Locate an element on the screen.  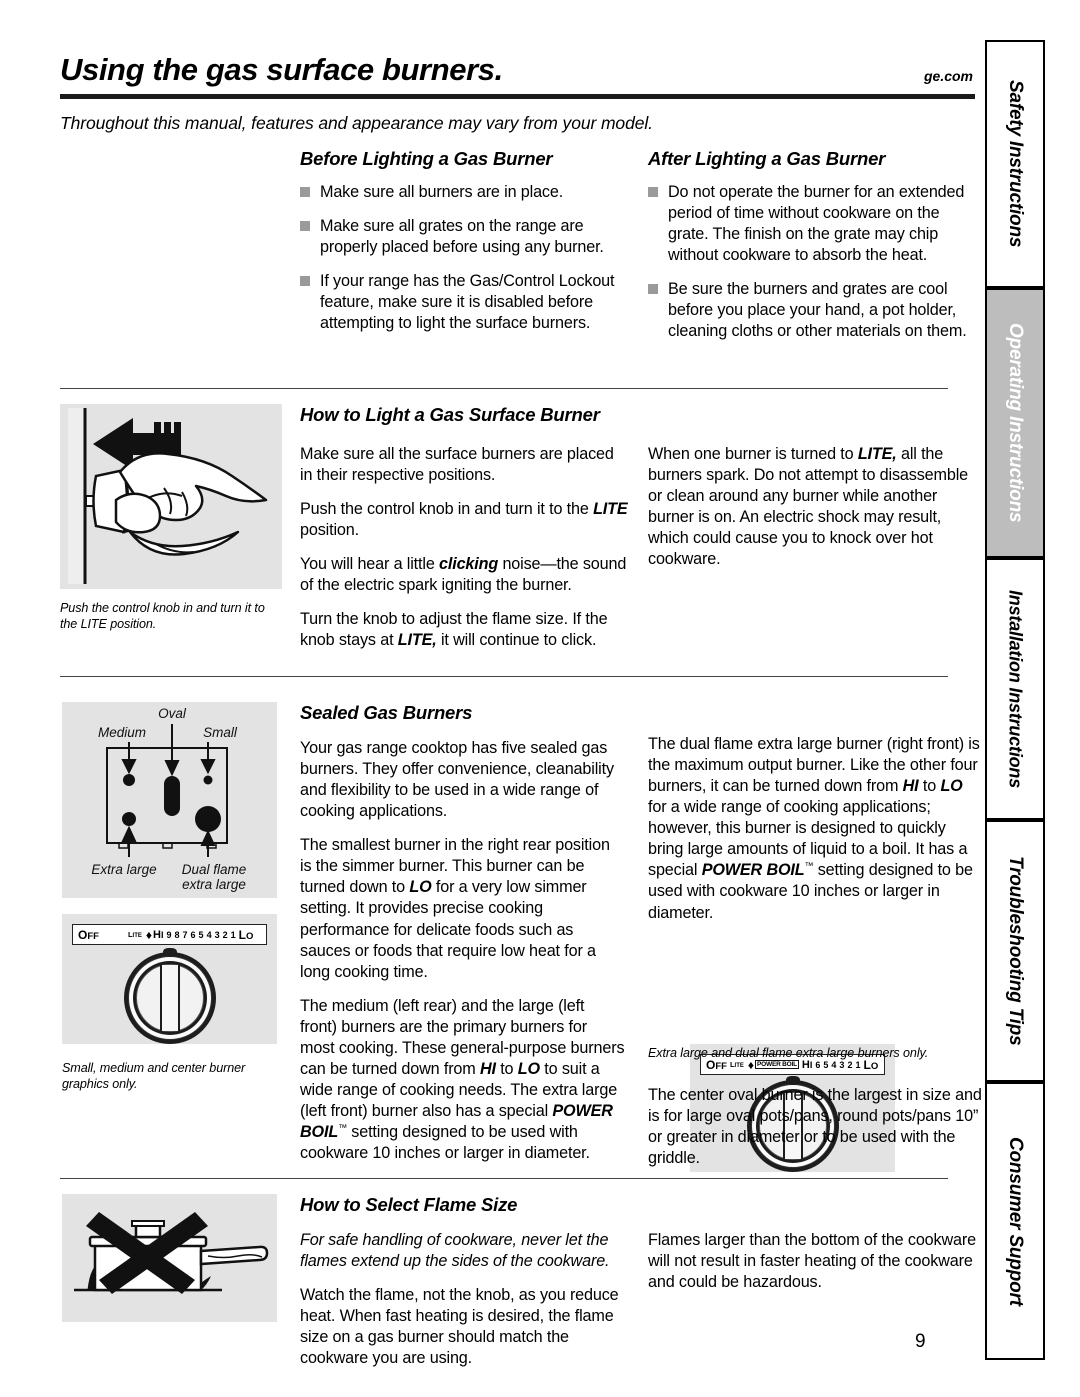
svg-text: extra large is located at coordinates (214, 884).